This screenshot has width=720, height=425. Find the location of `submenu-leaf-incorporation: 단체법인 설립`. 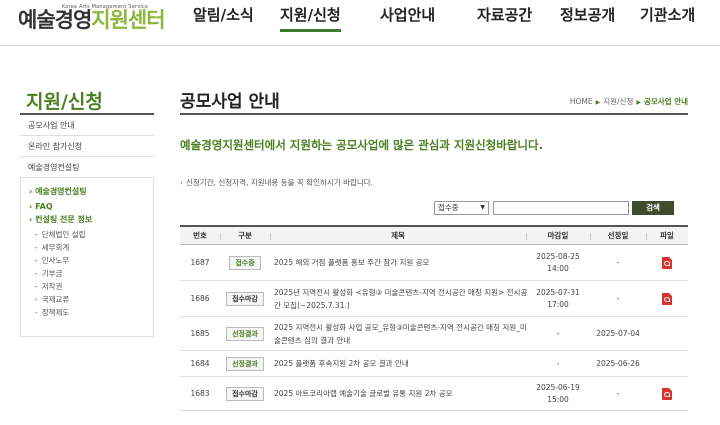

submenu-leaf-incorporation: 단체법인 설립 is located at coordinates (60, 234).